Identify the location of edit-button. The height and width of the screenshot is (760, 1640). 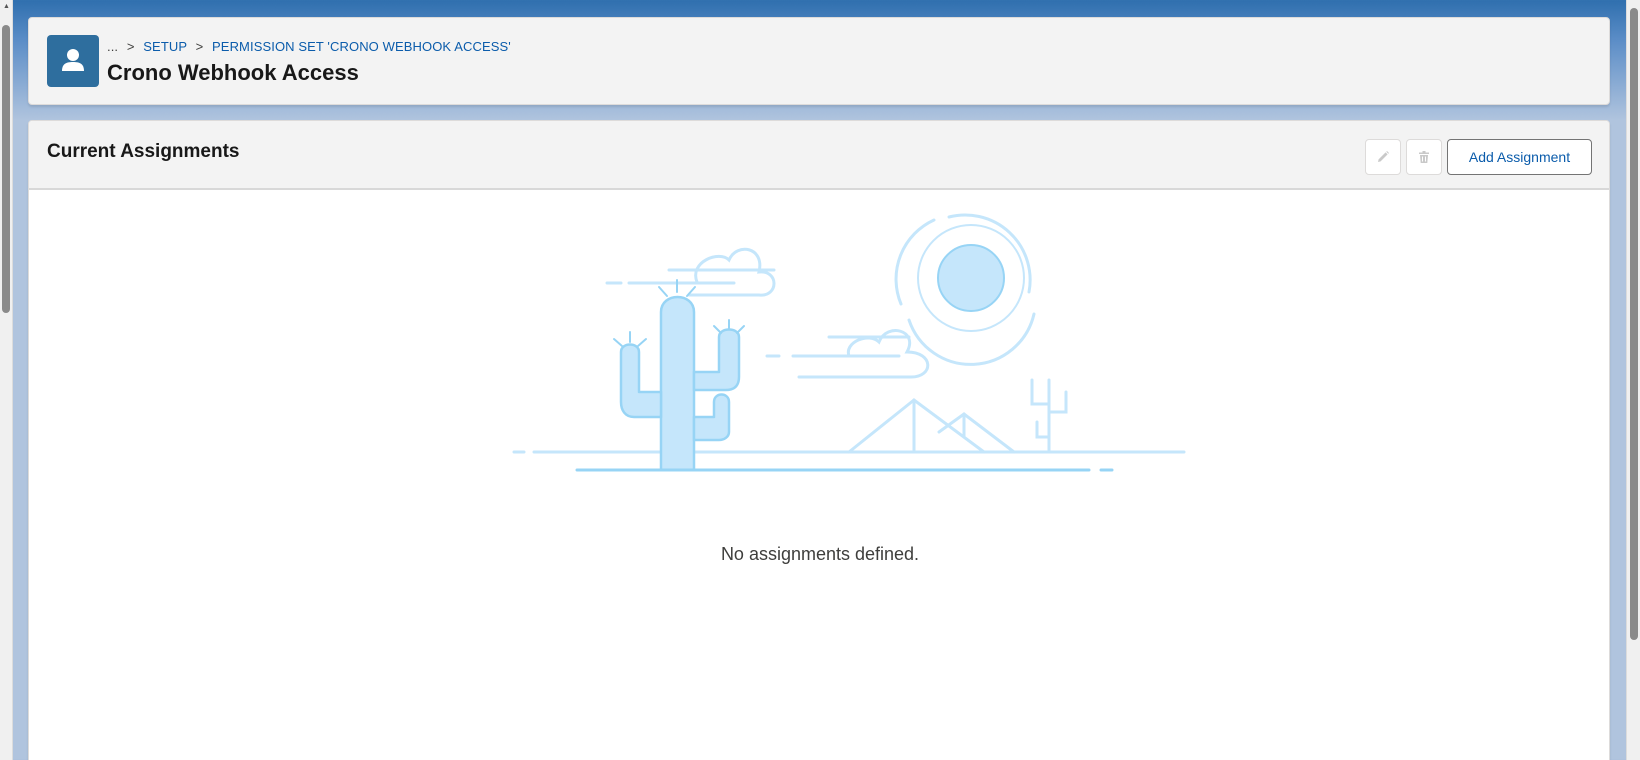
(1383, 157).